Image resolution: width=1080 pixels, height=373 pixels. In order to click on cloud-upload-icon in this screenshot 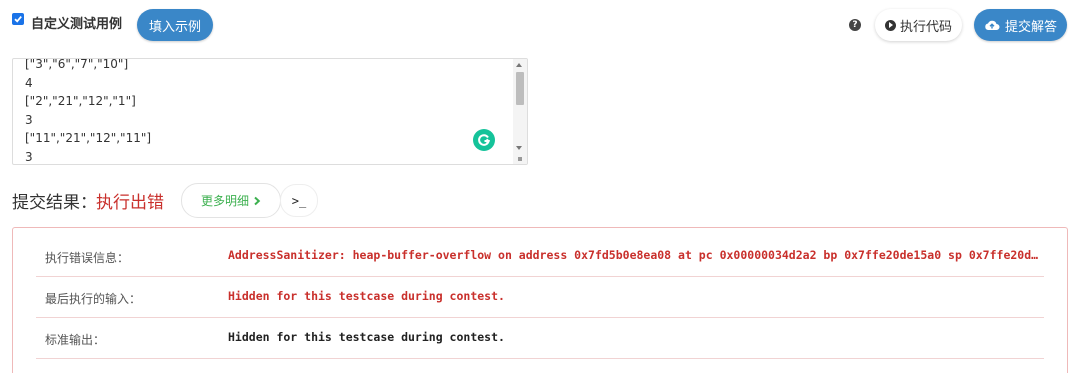, I will do `click(992, 25)`.